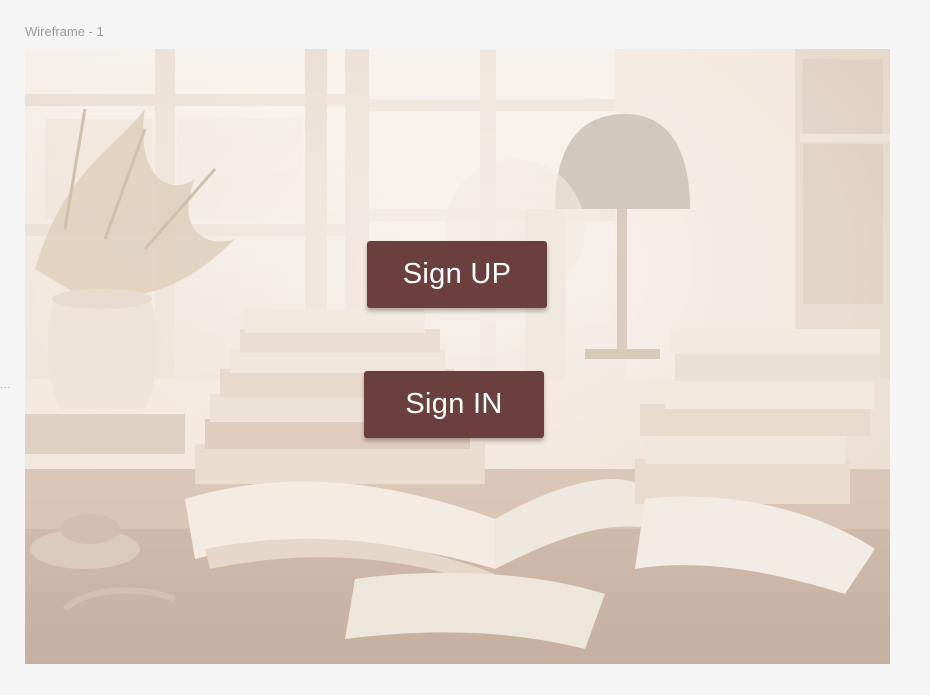 This screenshot has height=695, width=930. What do you see at coordinates (457, 274) in the screenshot?
I see `sign-up-button: Sign UP` at bounding box center [457, 274].